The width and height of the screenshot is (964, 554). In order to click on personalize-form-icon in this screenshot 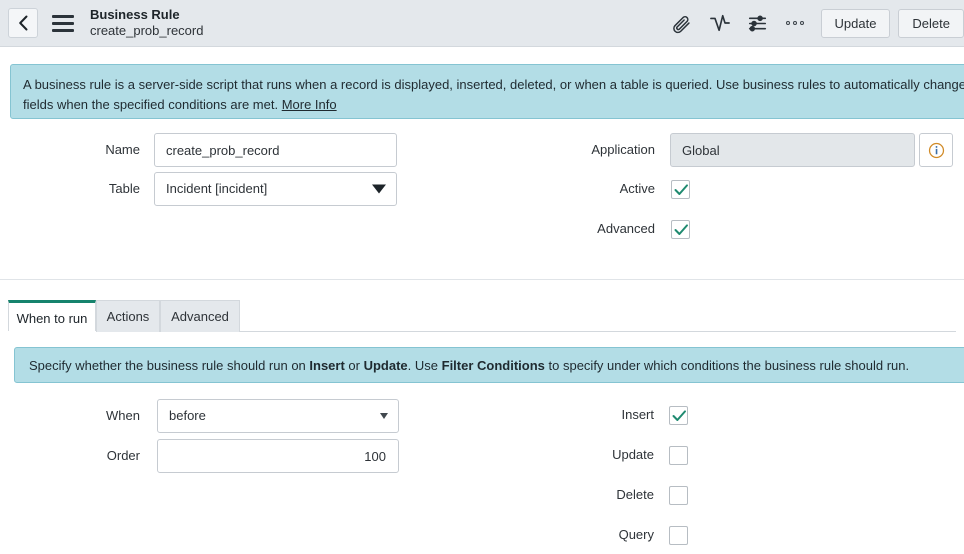, I will do `click(758, 23)`.